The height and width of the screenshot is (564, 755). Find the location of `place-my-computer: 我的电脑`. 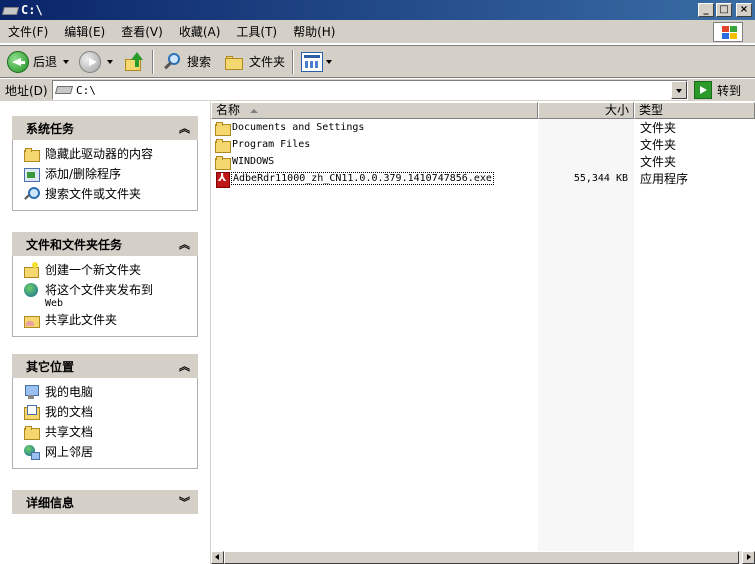

place-my-computer: 我的电脑 is located at coordinates (110, 394).